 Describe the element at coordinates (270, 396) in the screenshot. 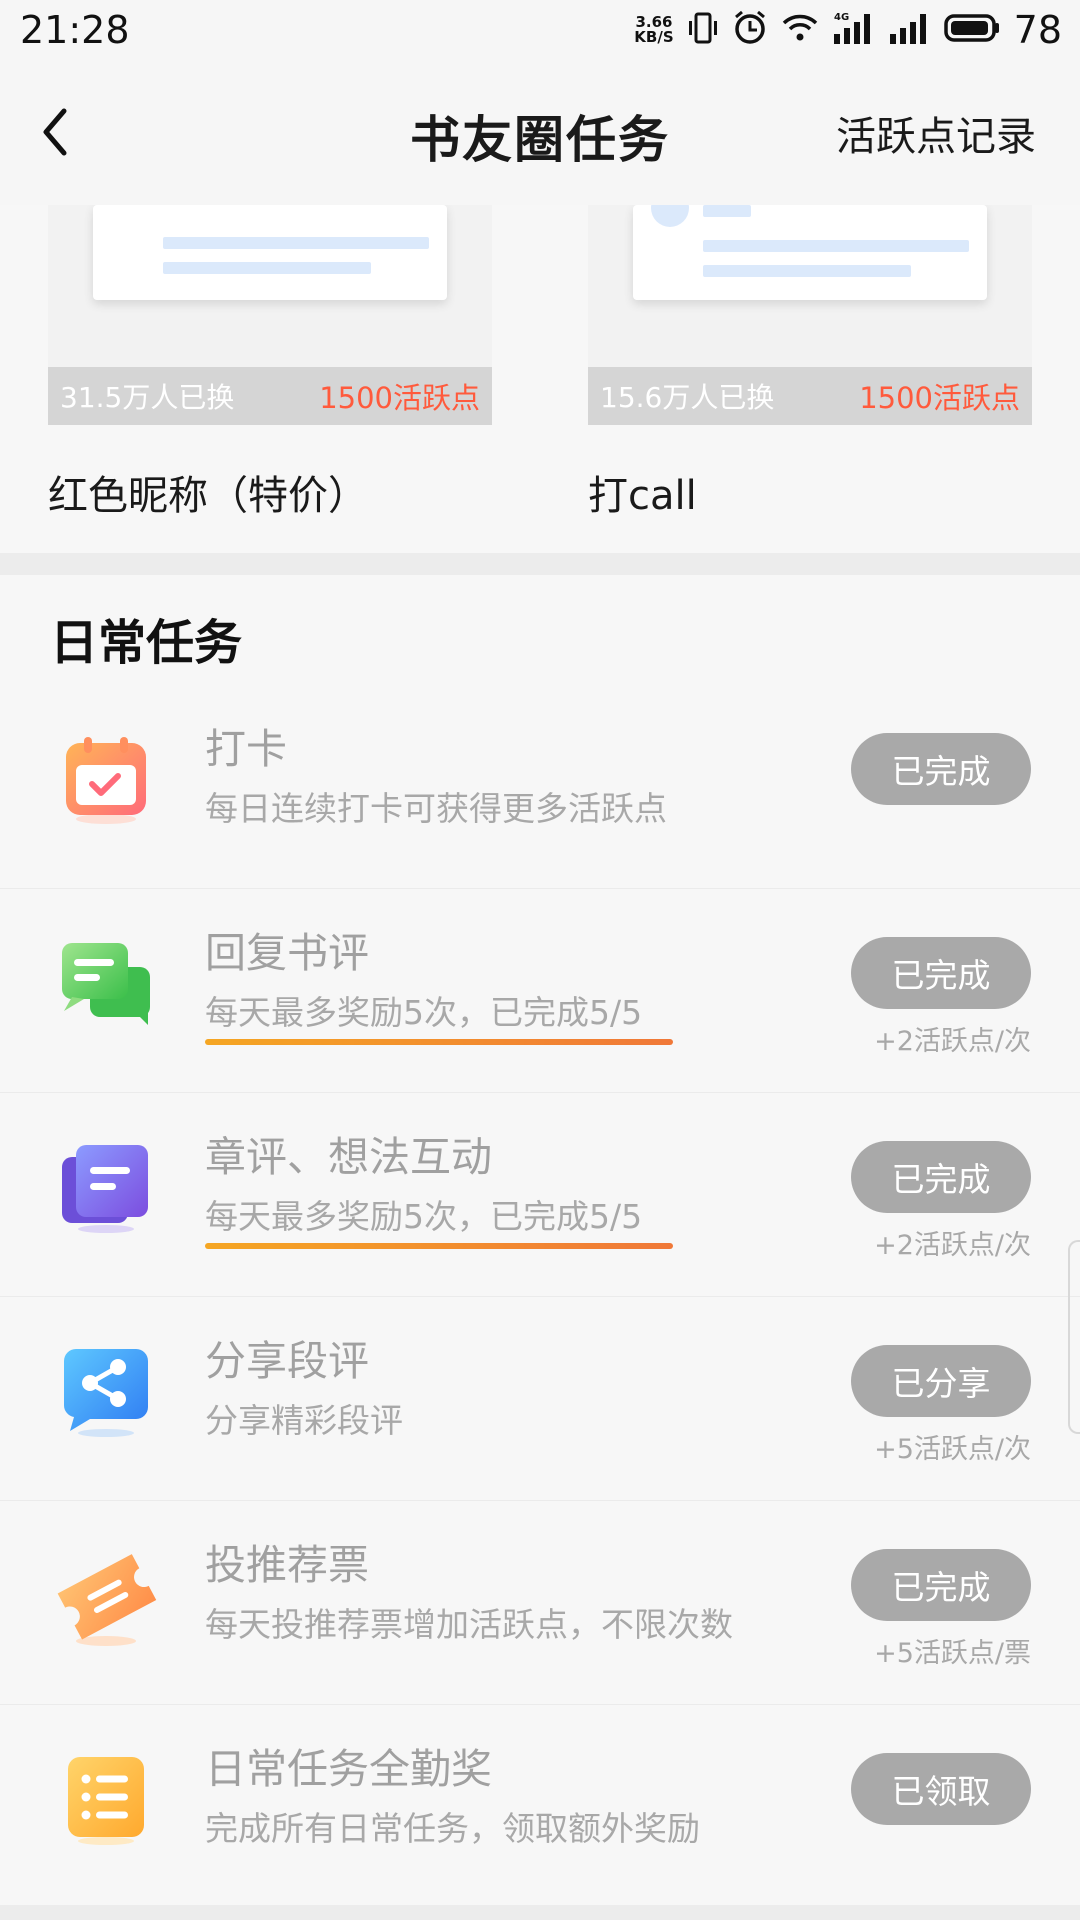

I see `reward-info-strip: 31.5万人已换 1500活跃点` at that location.